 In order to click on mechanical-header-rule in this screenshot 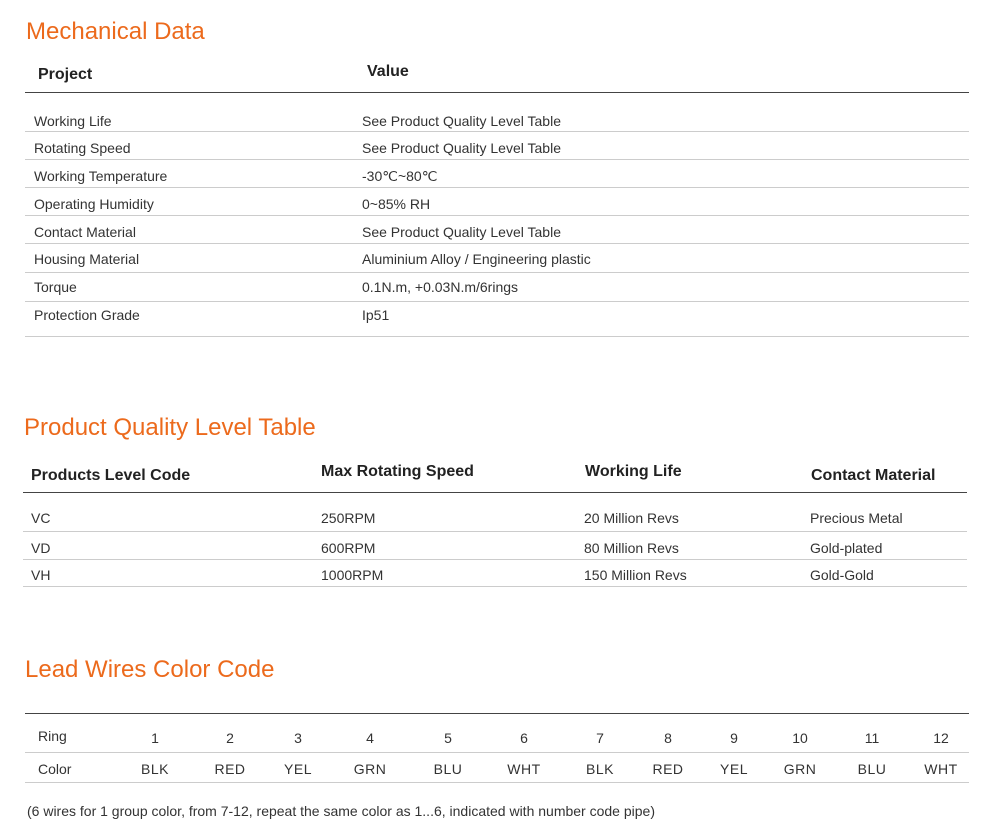, I will do `click(497, 92)`.